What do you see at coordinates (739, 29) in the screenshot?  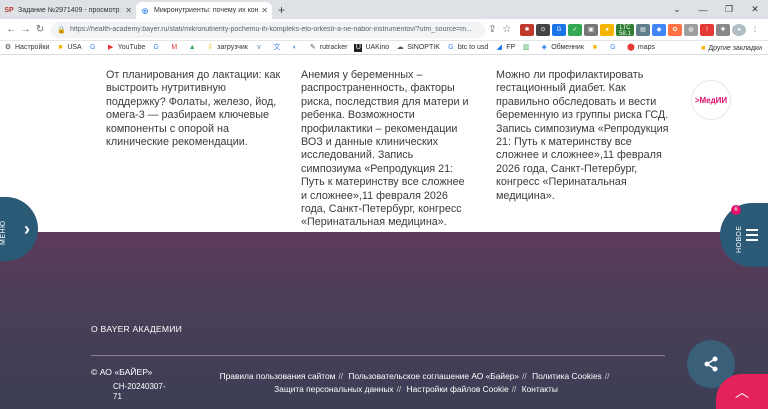 I see `avatar: ●` at bounding box center [739, 29].